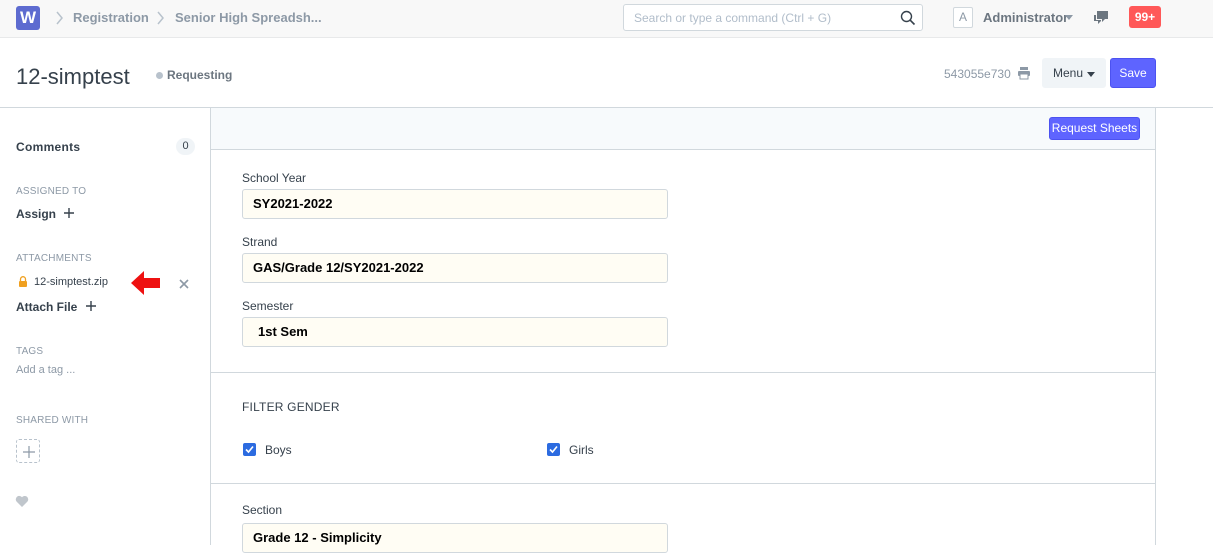  I want to click on school-year-label: School Year, so click(274, 178).